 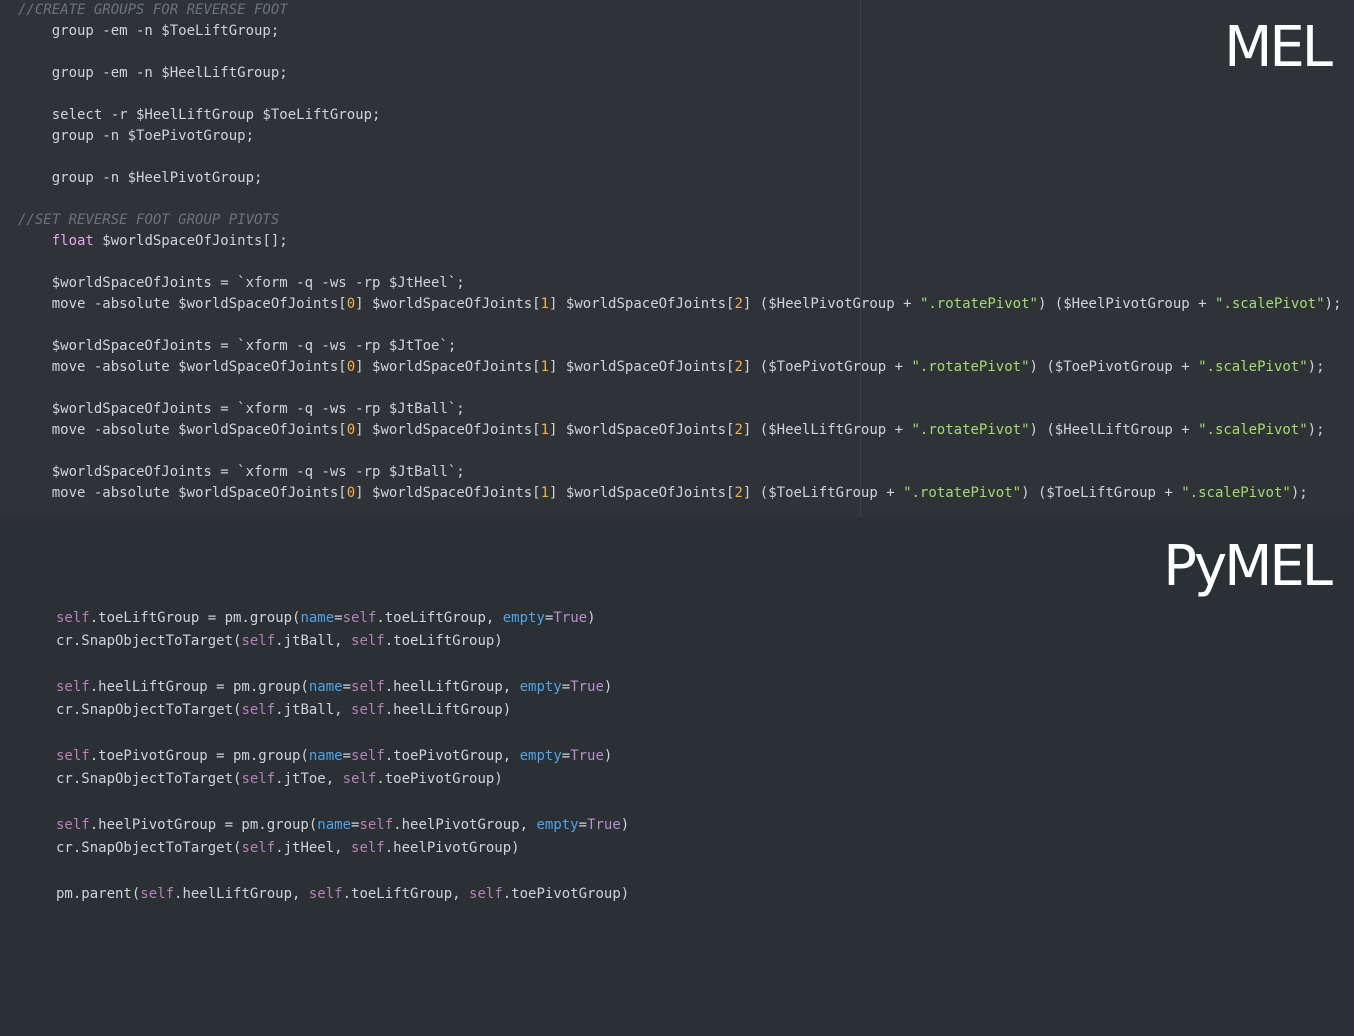 I want to click on code-token-plain: move -absolute $worldSpaceOfJoints[, so click(x=182, y=493).